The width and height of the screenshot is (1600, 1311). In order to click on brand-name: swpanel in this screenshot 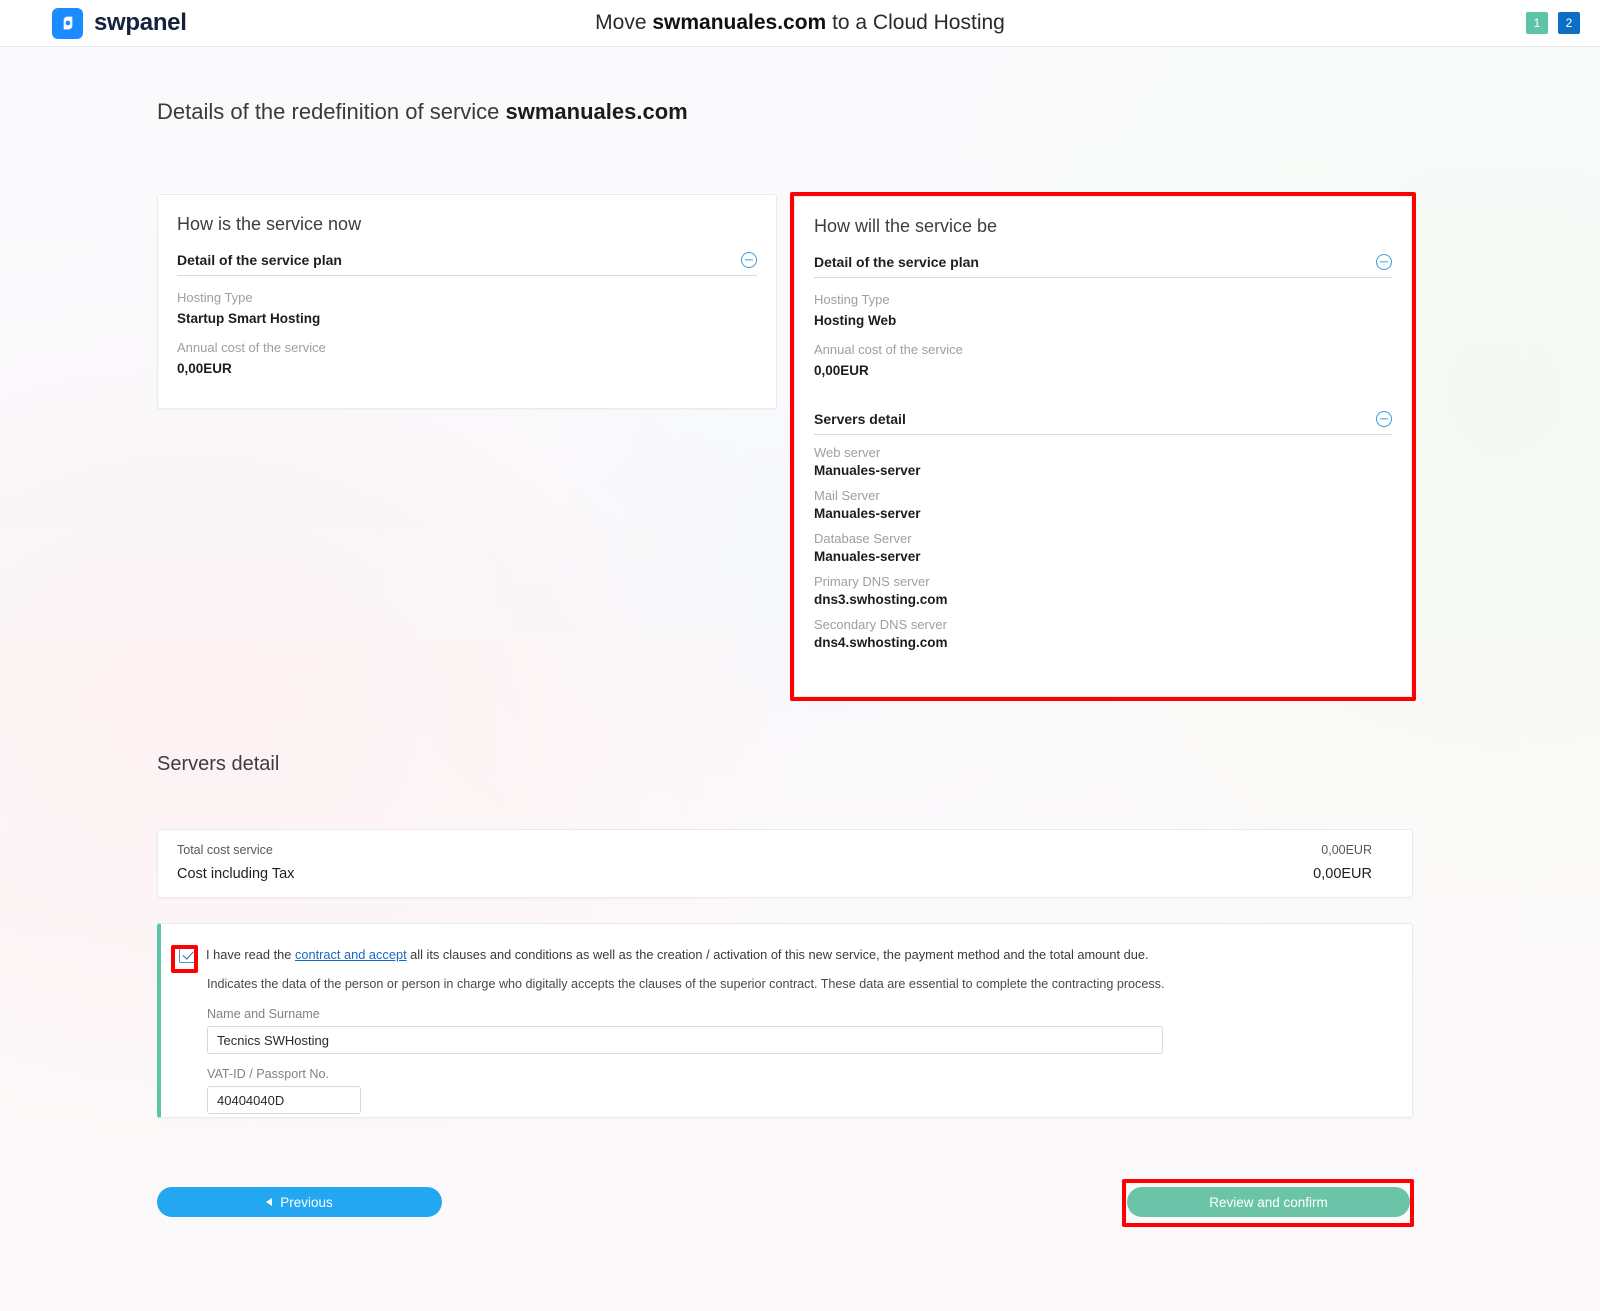, I will do `click(140, 22)`.